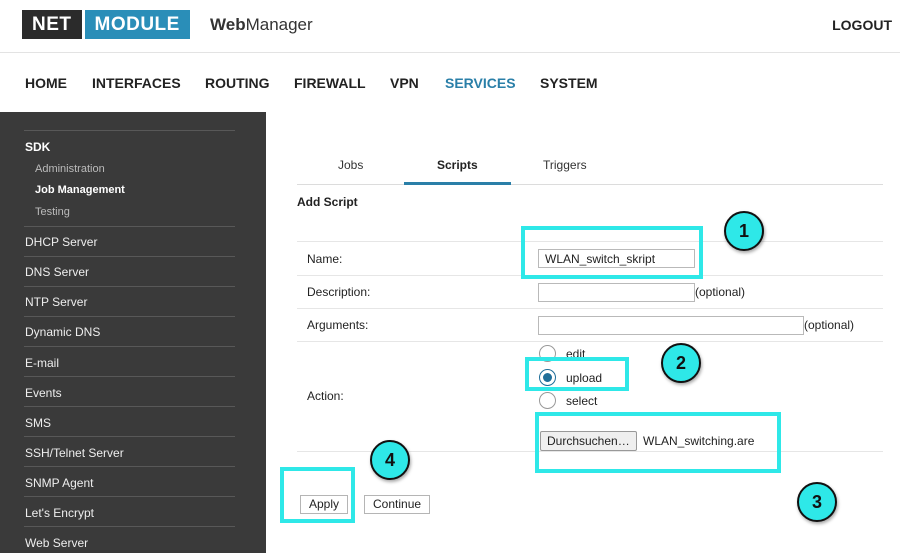 This screenshot has width=900, height=553. I want to click on description-label: Description:, so click(339, 292).